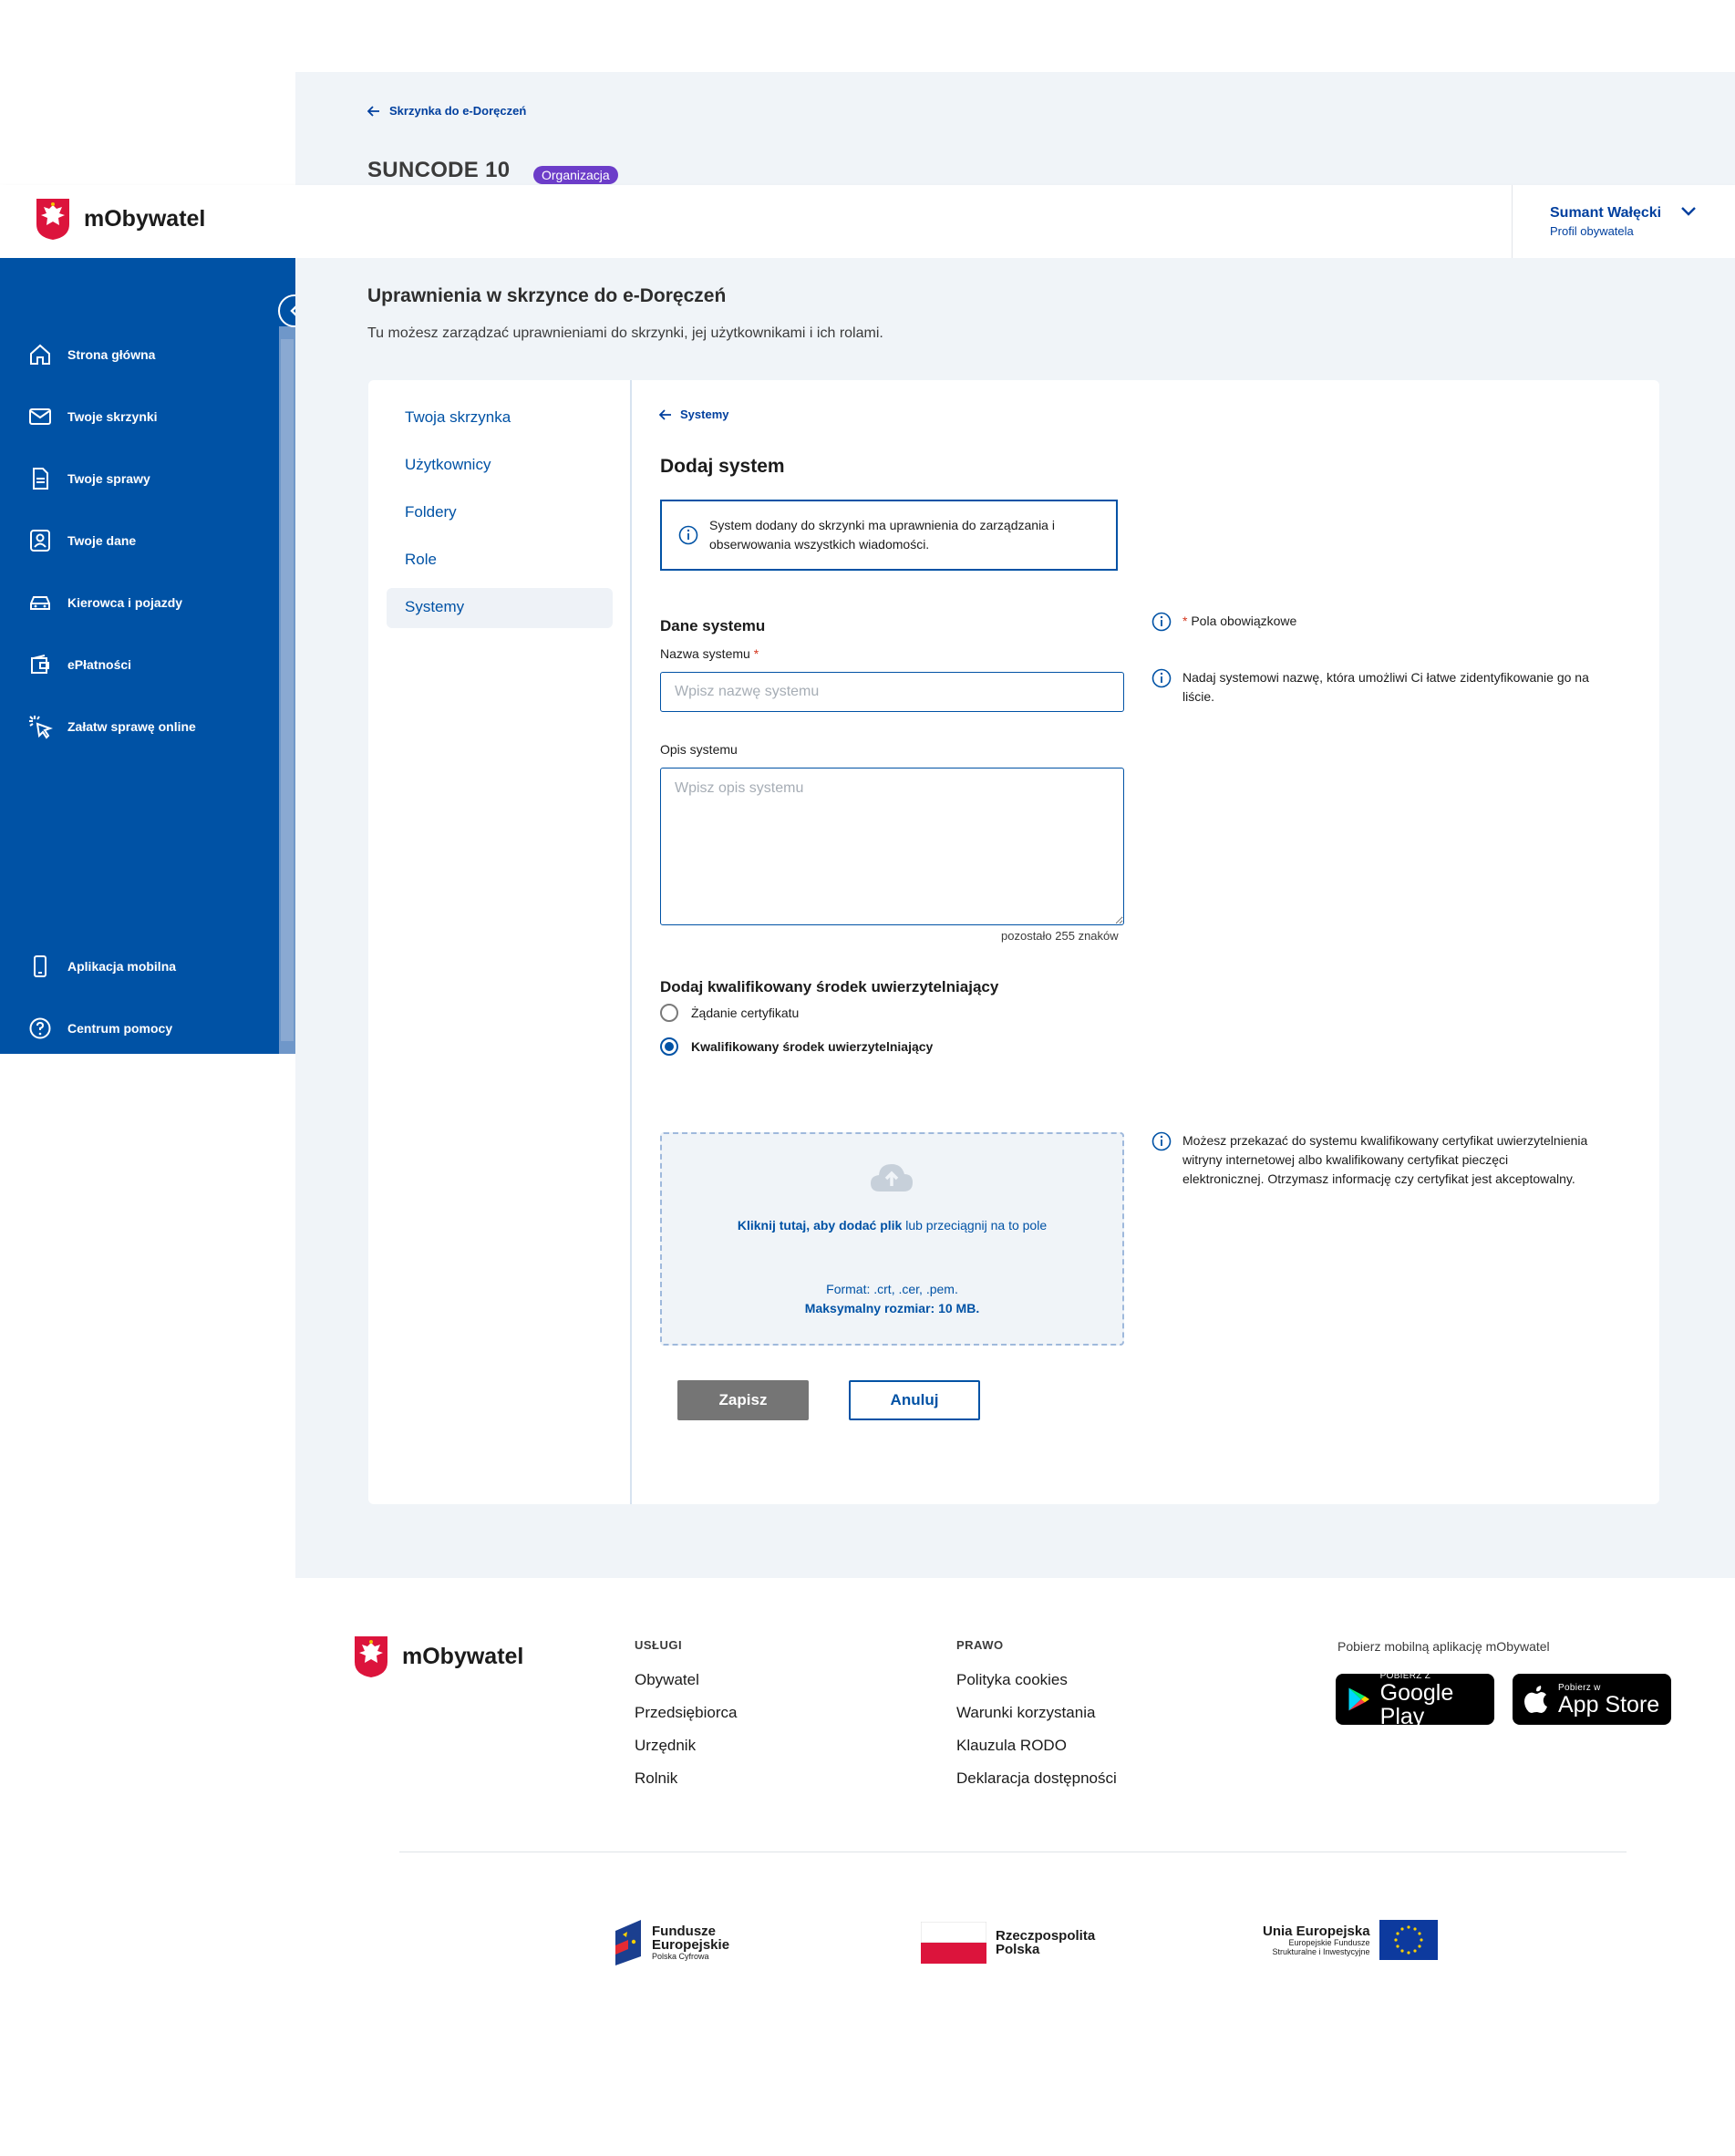 The image size is (1735, 2156). Describe the element at coordinates (40, 354) in the screenshot. I see `home-icon` at that location.